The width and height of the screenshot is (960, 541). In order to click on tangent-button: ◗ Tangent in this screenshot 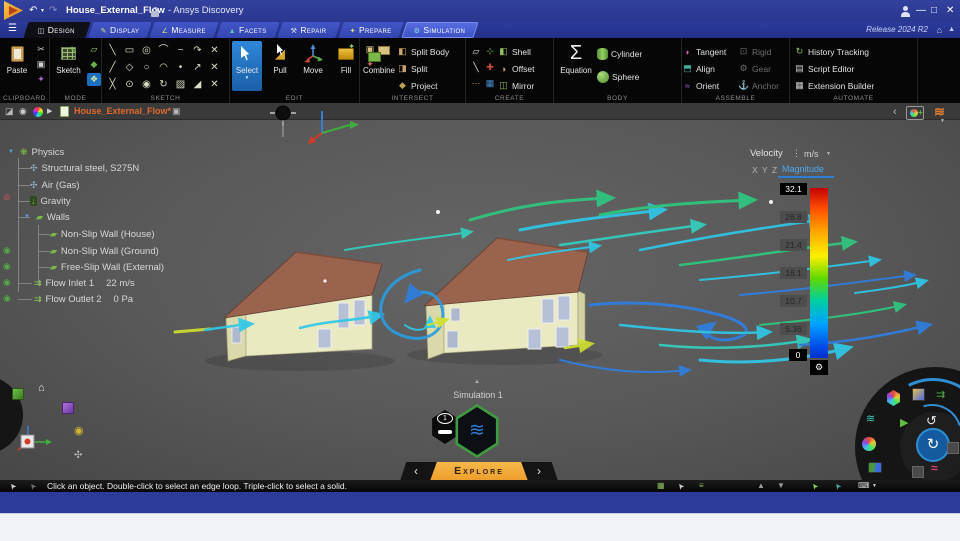, I will do `click(710, 51)`.